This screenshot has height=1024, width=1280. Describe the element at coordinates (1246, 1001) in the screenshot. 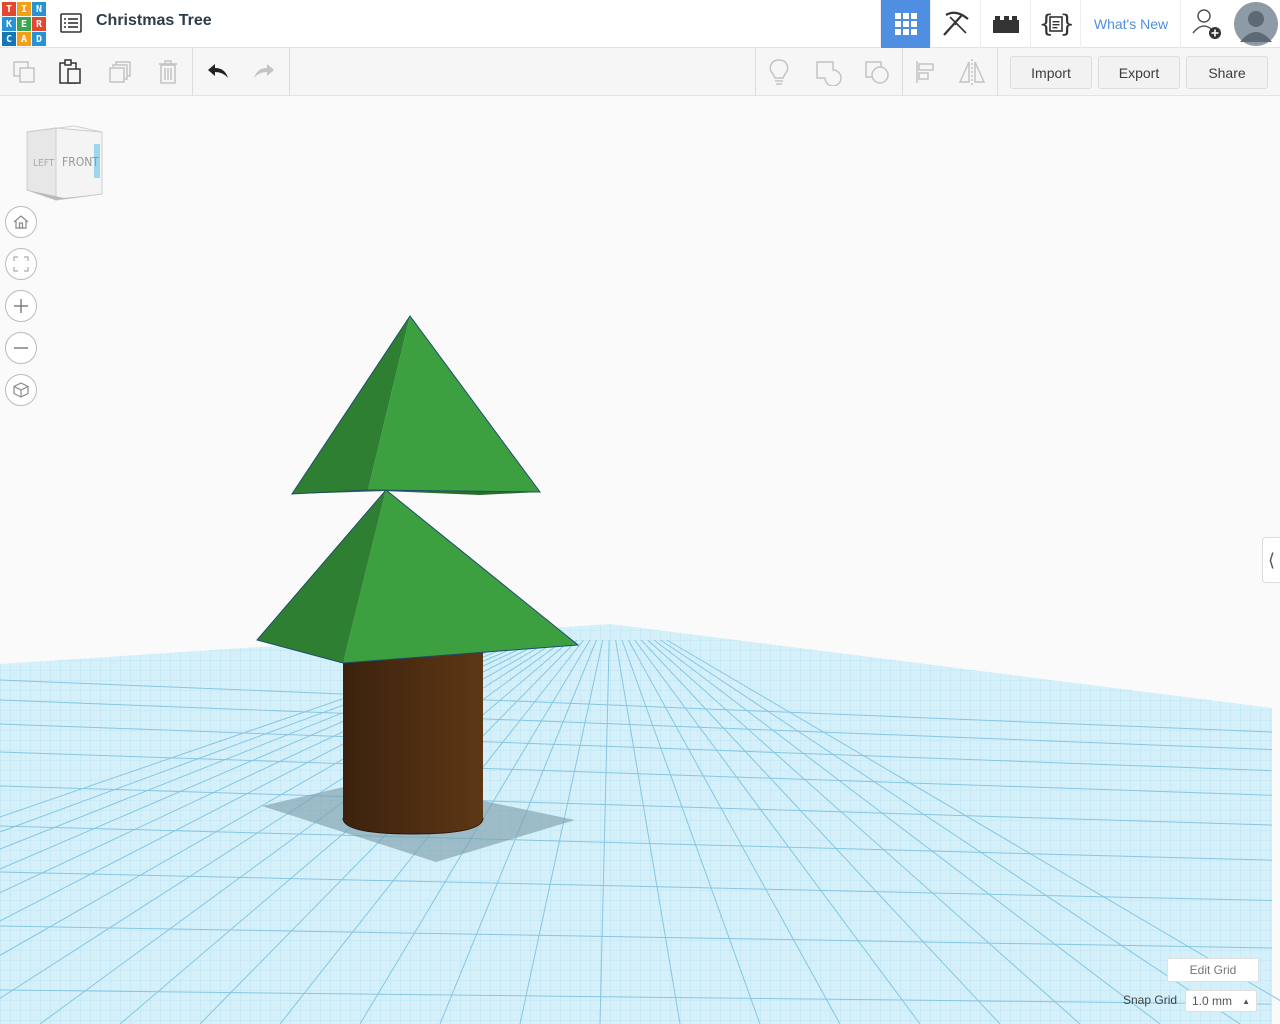

I see `caret-up-icon: ▲` at that location.